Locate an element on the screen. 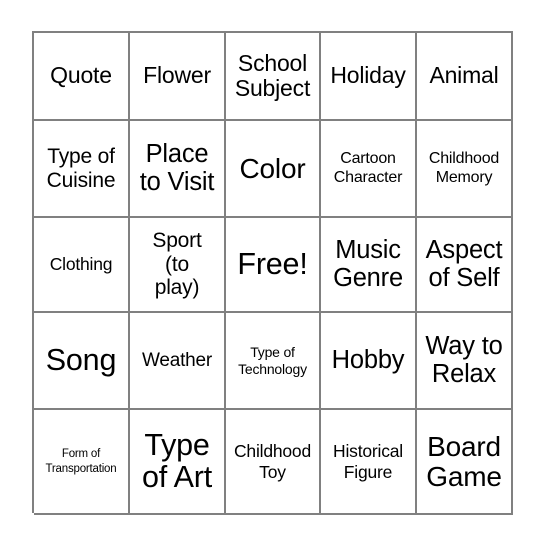 Image resolution: width=544 pixels, height=544 pixels. bingo-cell: Weather is located at coordinates (178, 361).